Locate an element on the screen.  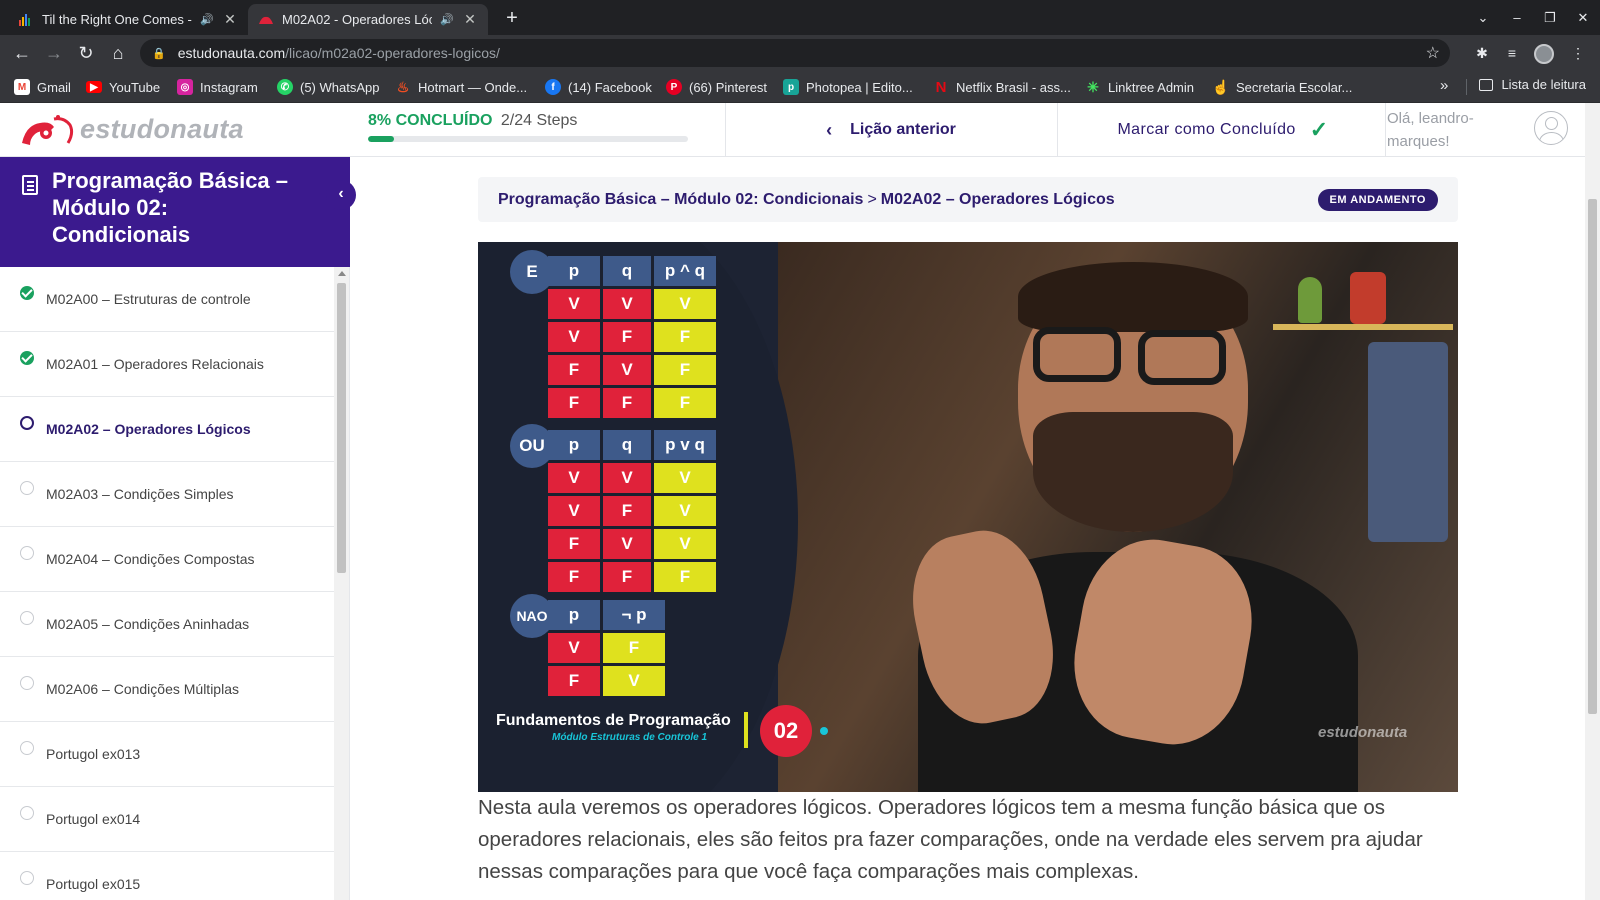
lesson-label: Portugol ex014 is located at coordinates (93, 819).